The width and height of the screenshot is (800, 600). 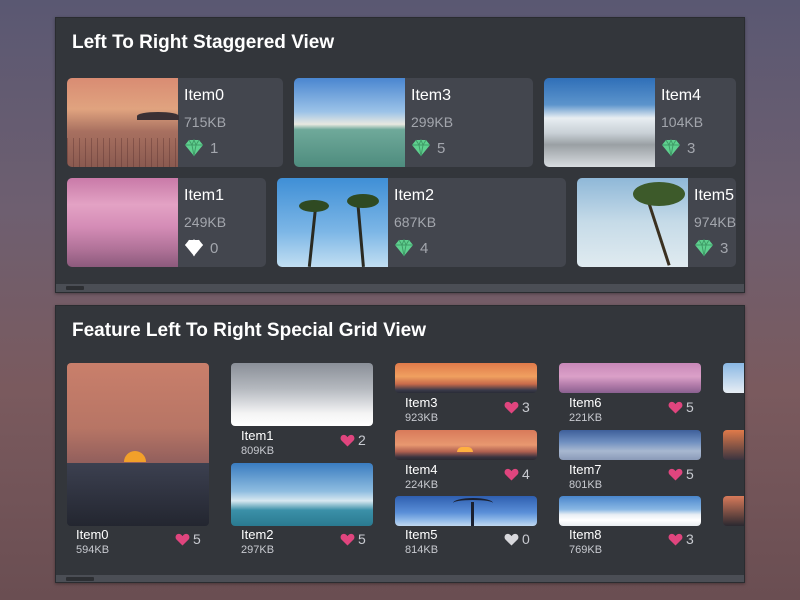 What do you see at coordinates (123, 122) in the screenshot?
I see `item0-thumbnail` at bounding box center [123, 122].